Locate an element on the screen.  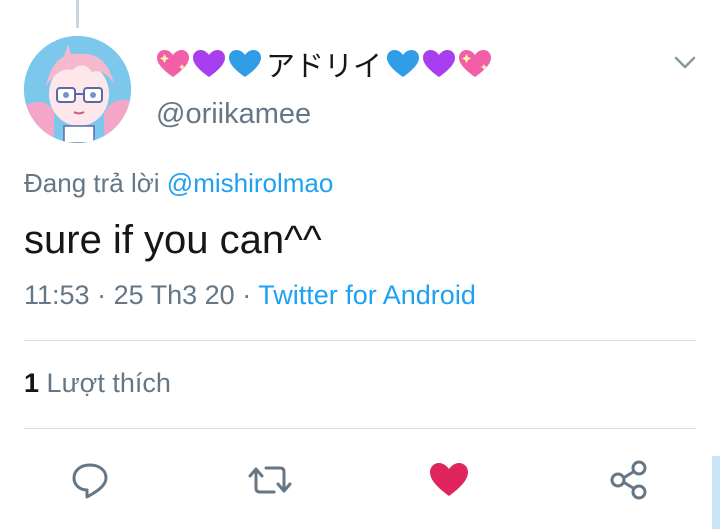
like-count: 1 is located at coordinates (32, 383).